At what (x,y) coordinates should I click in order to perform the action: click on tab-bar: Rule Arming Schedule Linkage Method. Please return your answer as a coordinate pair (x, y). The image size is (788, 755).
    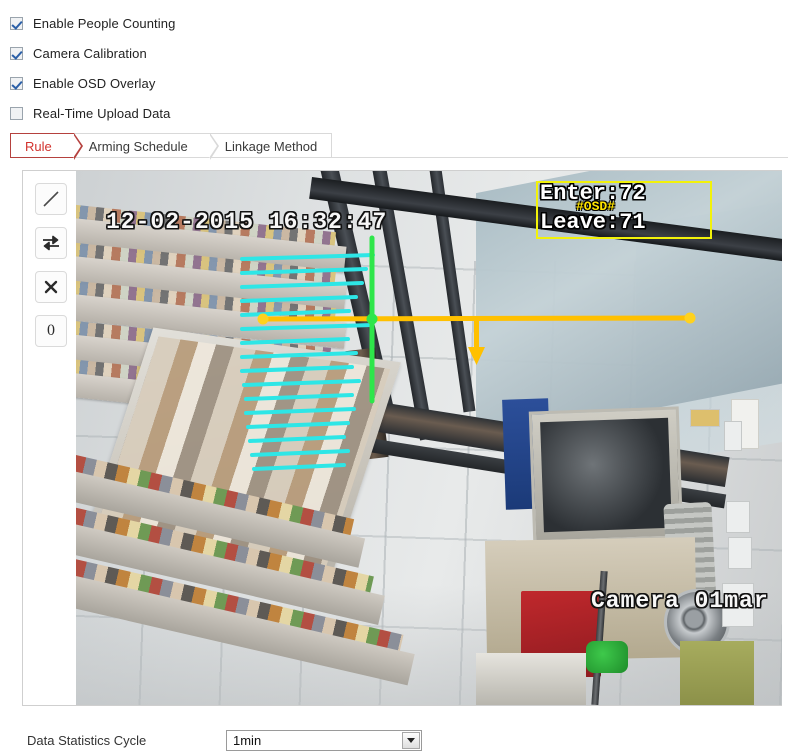
    Looking at the image, I should click on (399, 146).